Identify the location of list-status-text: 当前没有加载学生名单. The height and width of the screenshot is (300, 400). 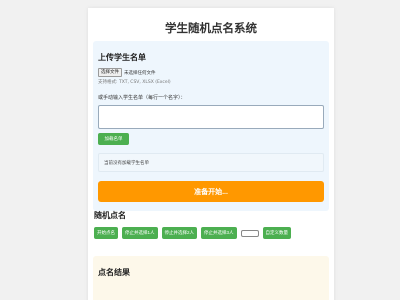
(126, 163).